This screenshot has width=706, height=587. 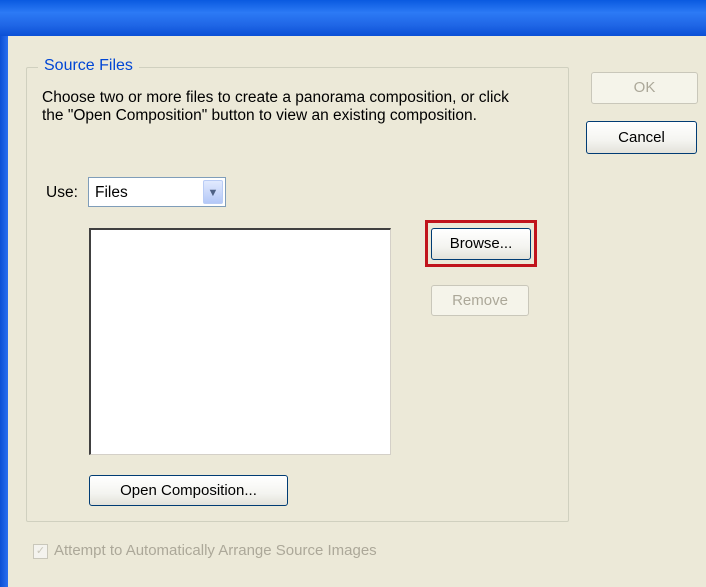 I want to click on cancel-button: Cancel, so click(x=641, y=137).